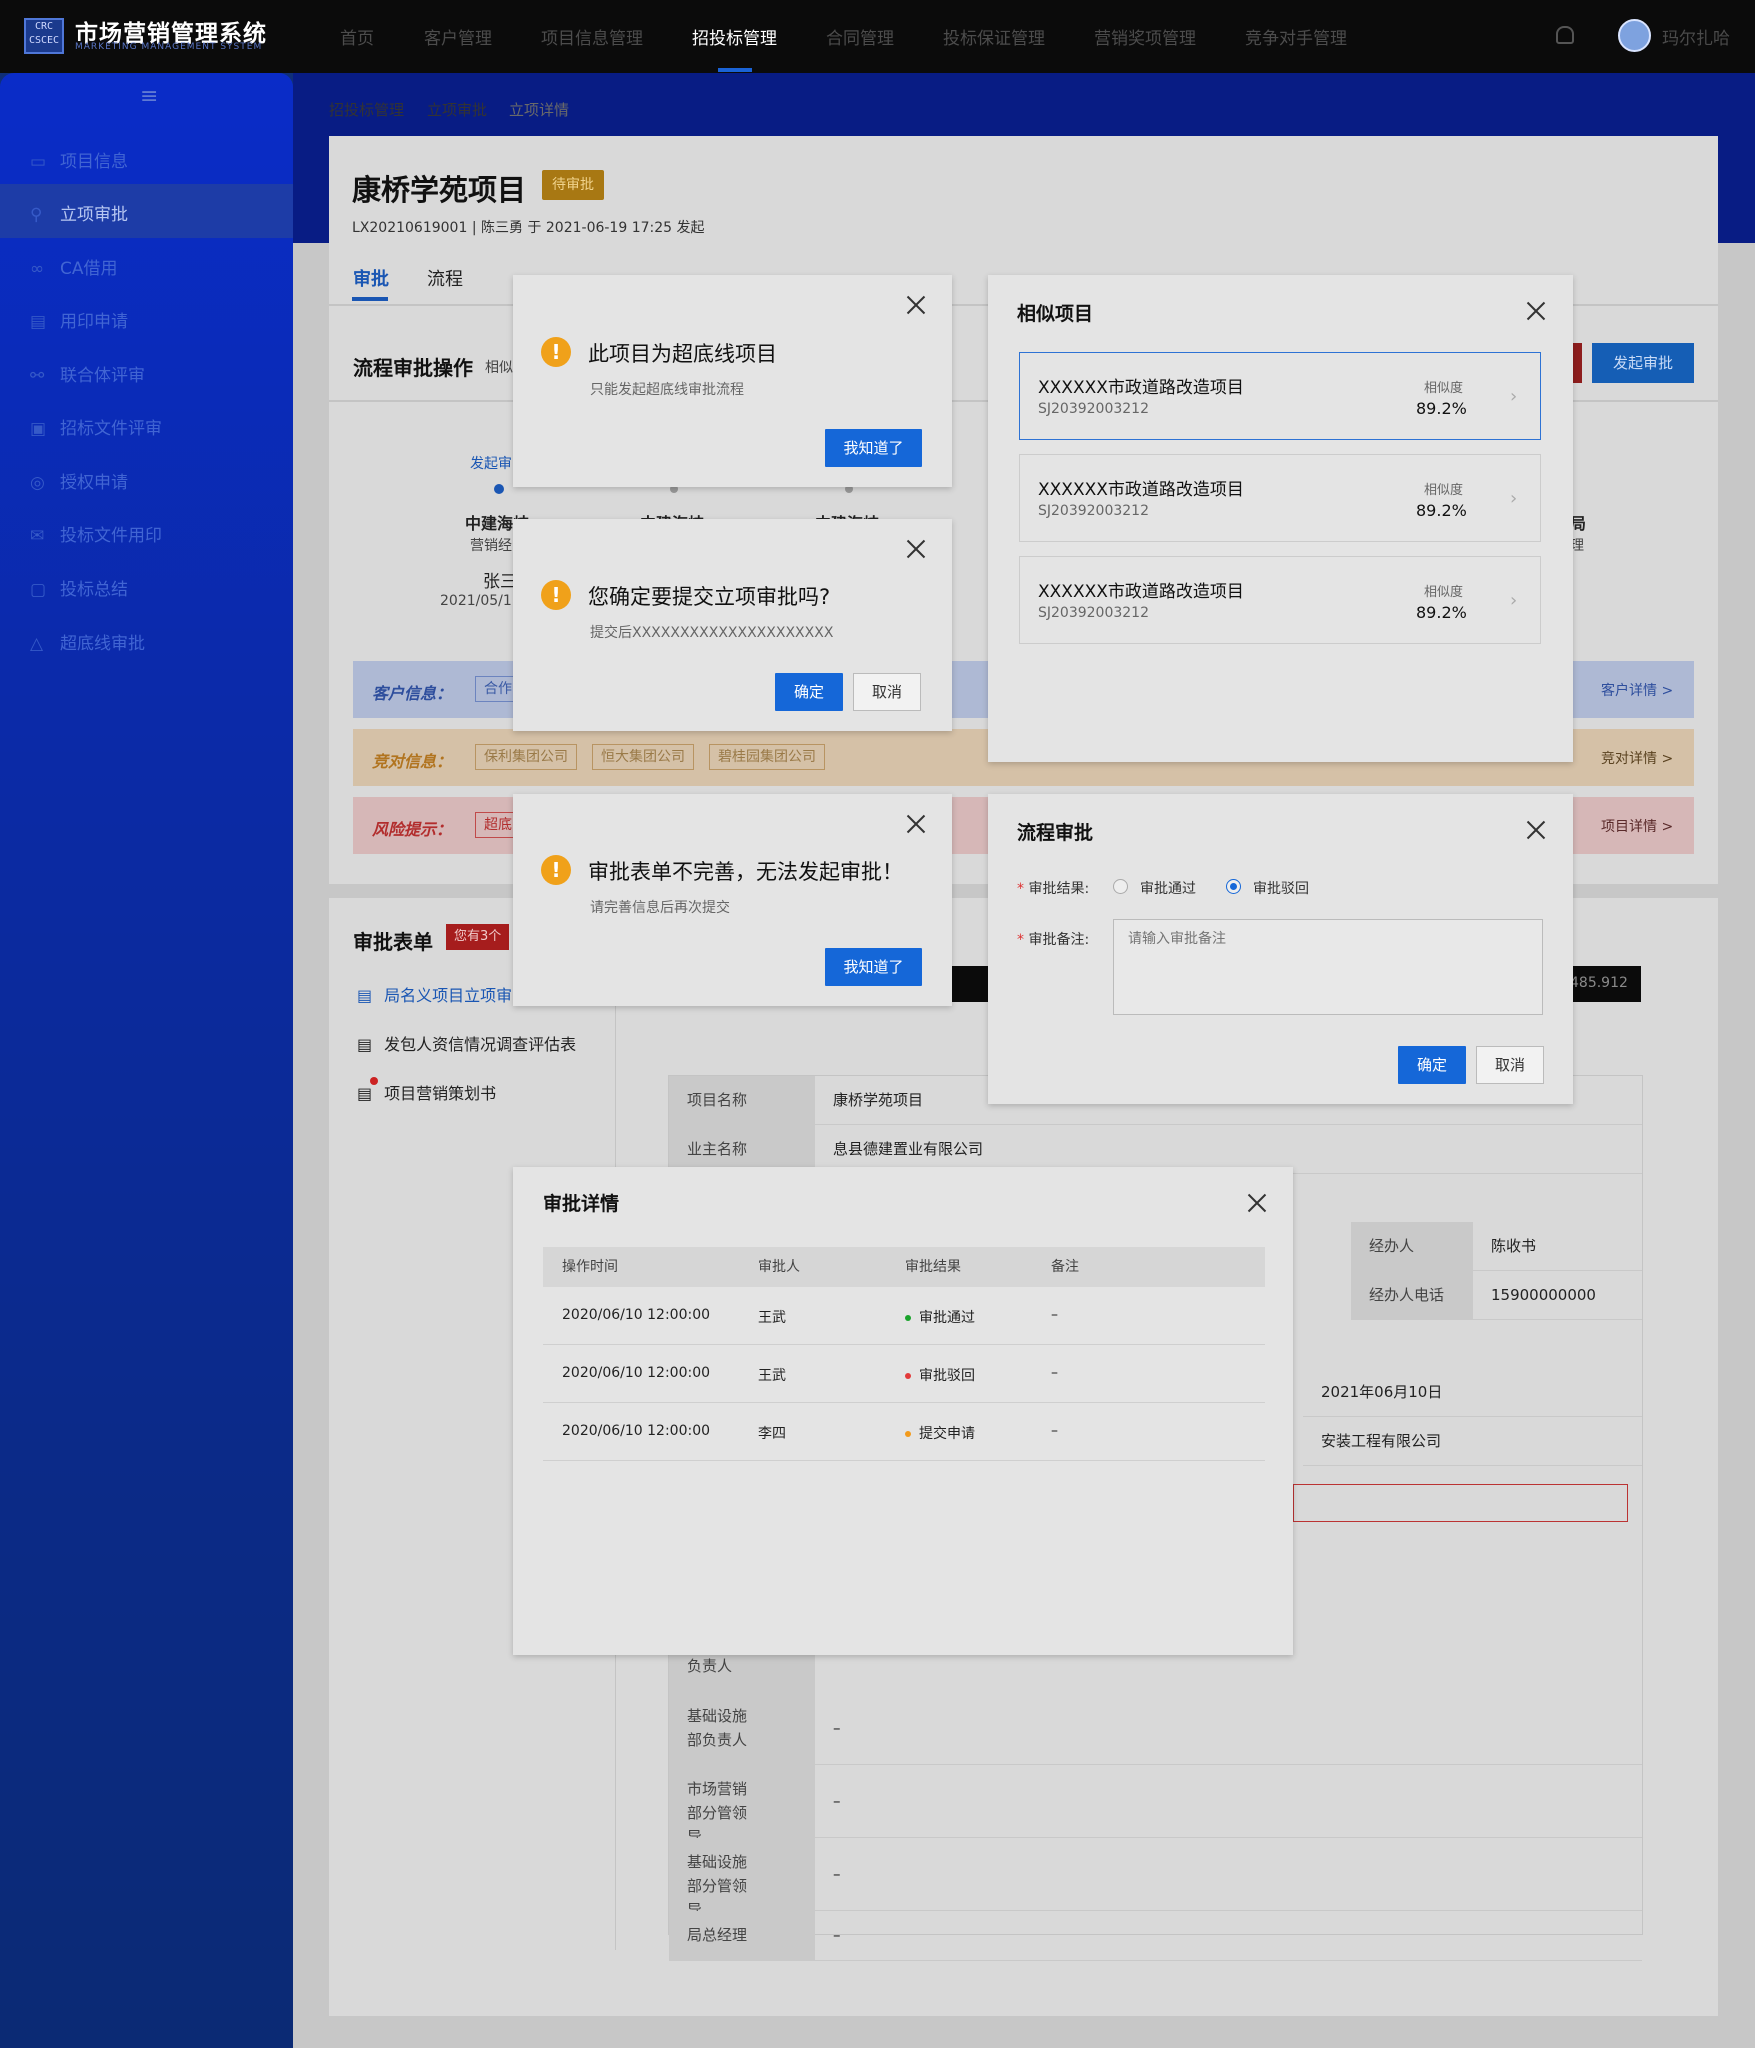 The height and width of the screenshot is (2048, 1755). I want to click on nav-competitors: 竞争对手管理, so click(1296, 36).